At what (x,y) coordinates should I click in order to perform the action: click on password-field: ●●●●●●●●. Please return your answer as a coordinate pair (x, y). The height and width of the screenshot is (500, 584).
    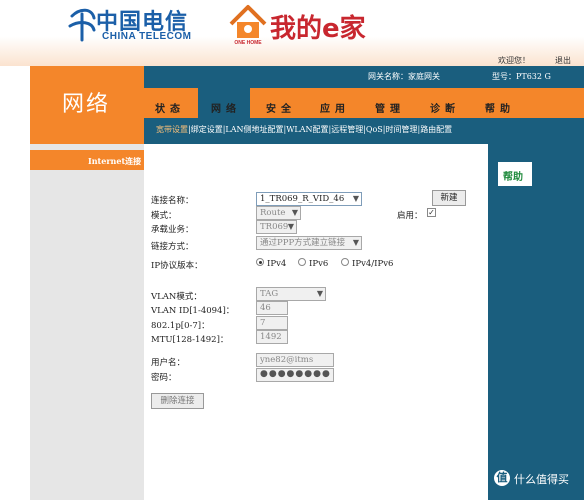
    Looking at the image, I should click on (295, 375).